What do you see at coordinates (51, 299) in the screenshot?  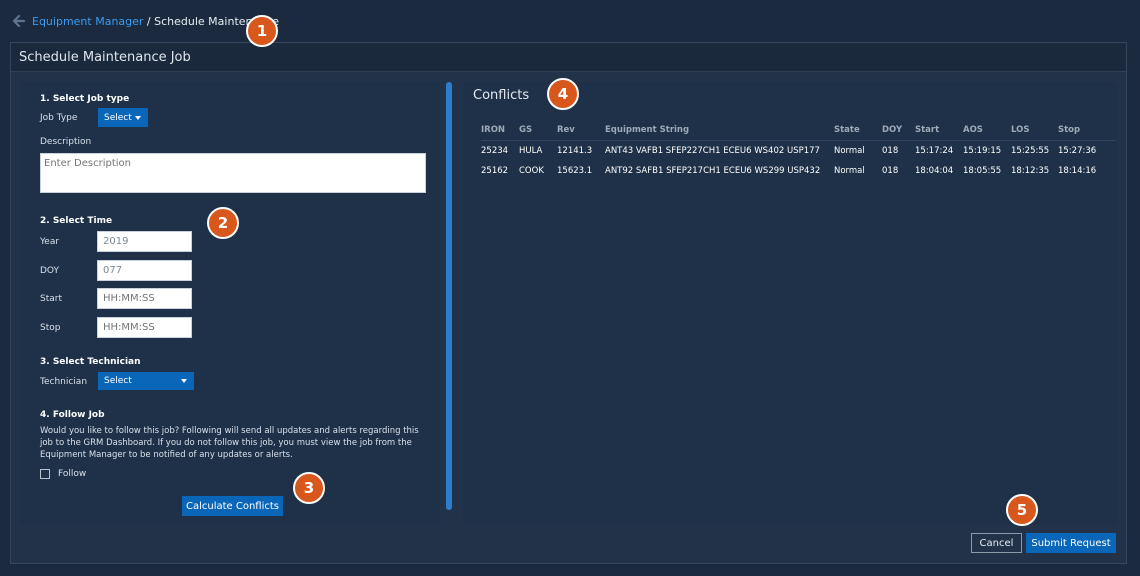 I see `start-label: Start` at bounding box center [51, 299].